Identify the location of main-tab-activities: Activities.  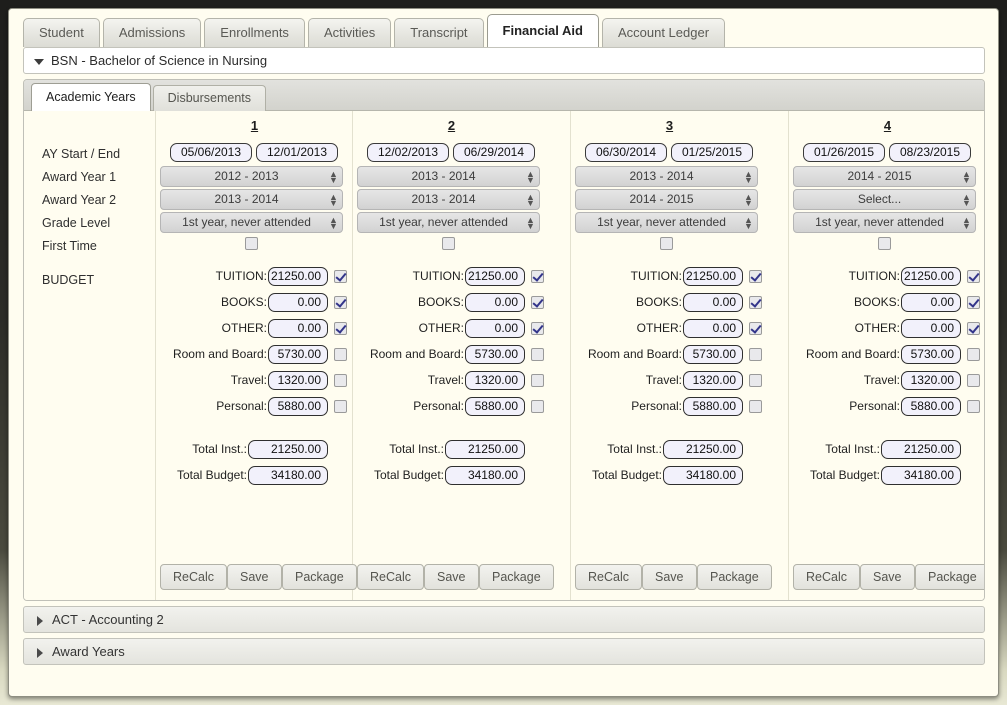
(349, 32).